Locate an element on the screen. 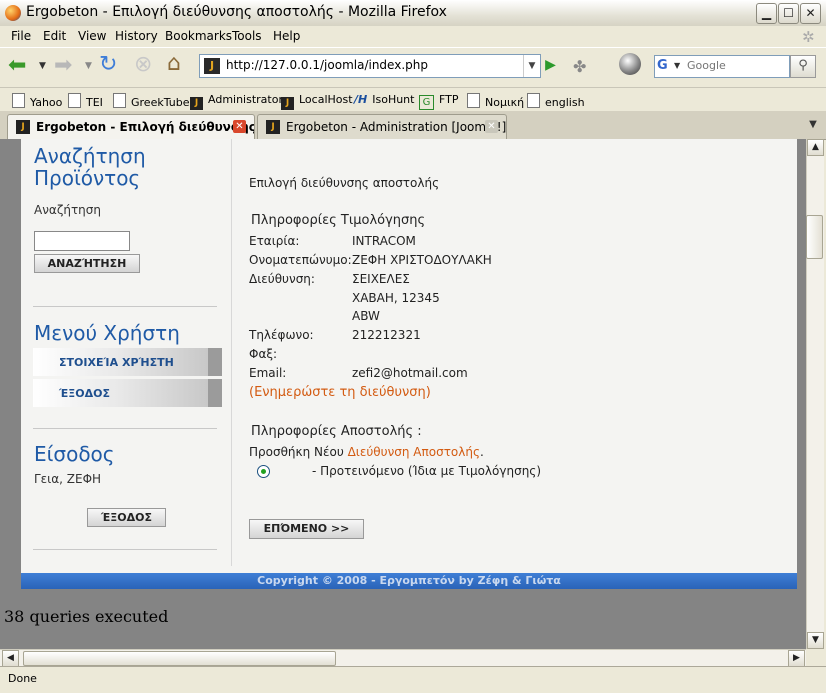 The width and height of the screenshot is (826, 693). phone-value: 212212321 is located at coordinates (386, 335).